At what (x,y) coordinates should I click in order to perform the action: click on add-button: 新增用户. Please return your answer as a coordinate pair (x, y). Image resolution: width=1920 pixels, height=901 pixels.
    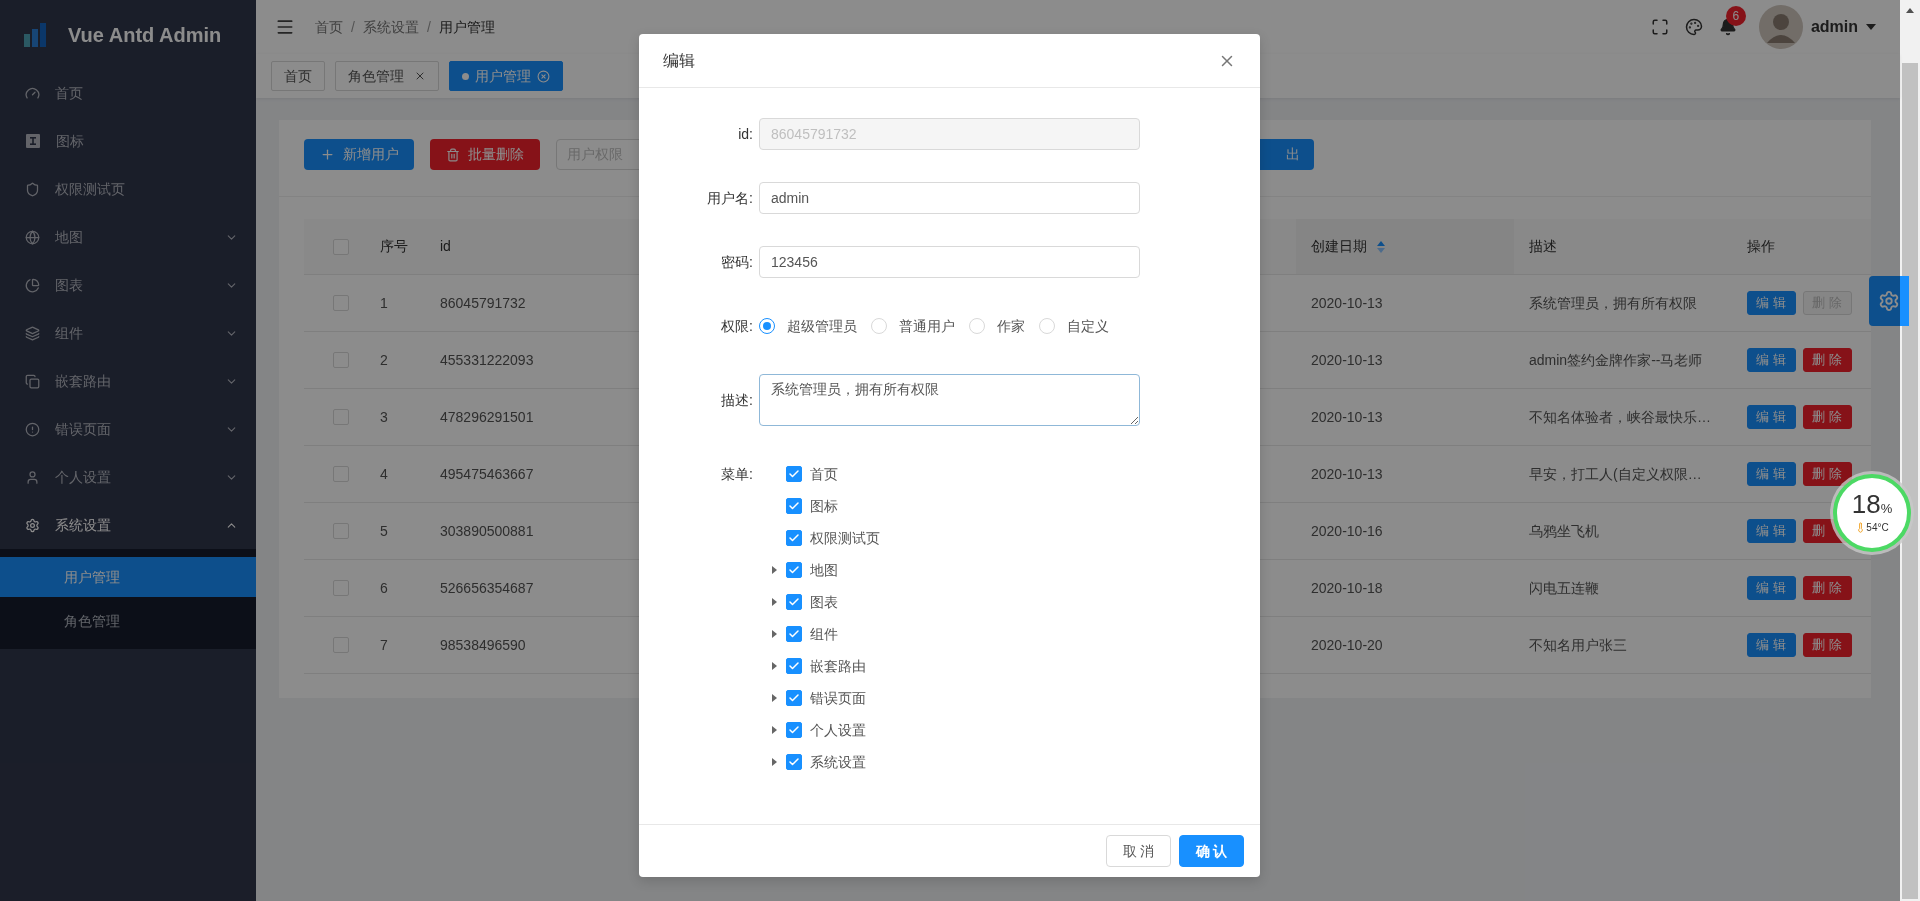
    Looking at the image, I should click on (359, 154).